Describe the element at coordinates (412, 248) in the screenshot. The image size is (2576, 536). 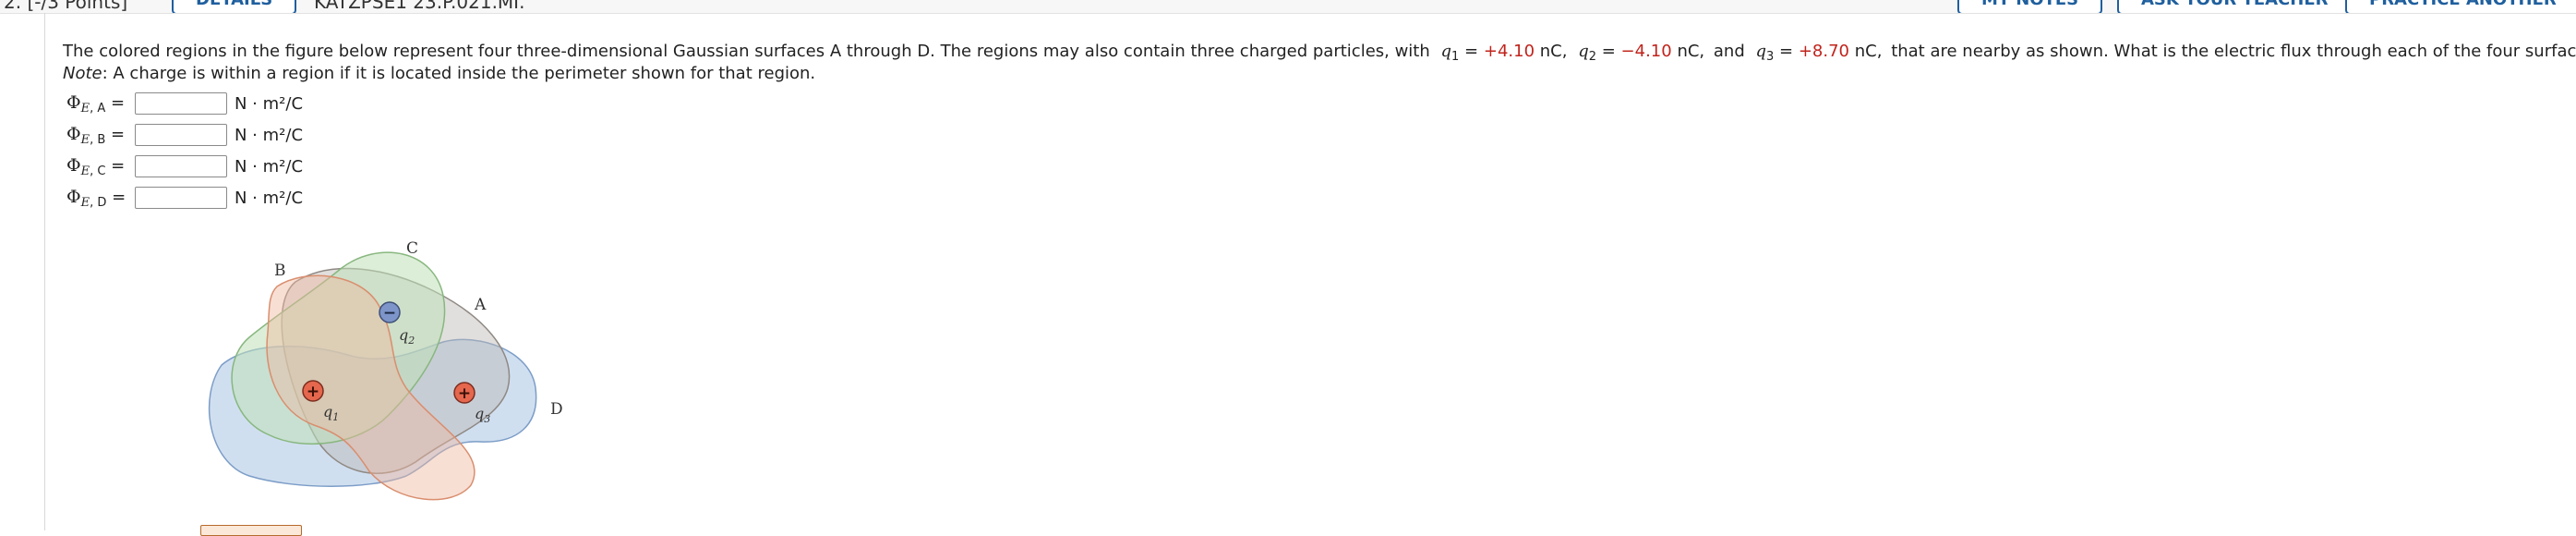
I see `region-c-label: C` at that location.